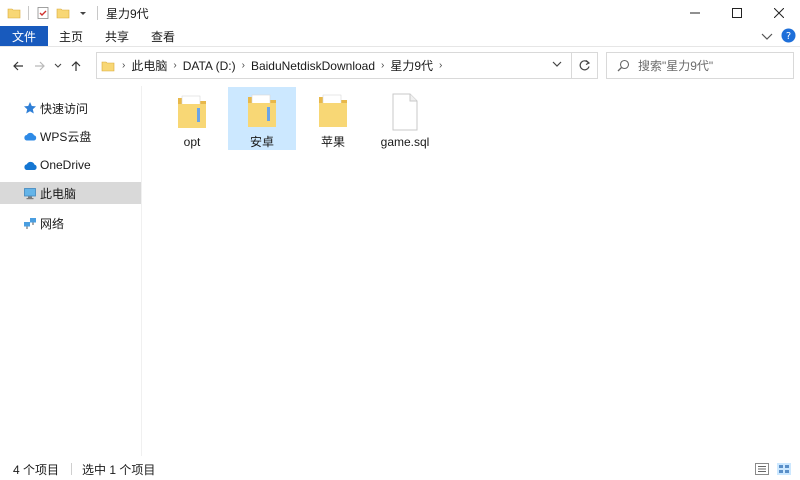 The width and height of the screenshot is (800, 480). I want to click on view-switcher, so click(773, 469).